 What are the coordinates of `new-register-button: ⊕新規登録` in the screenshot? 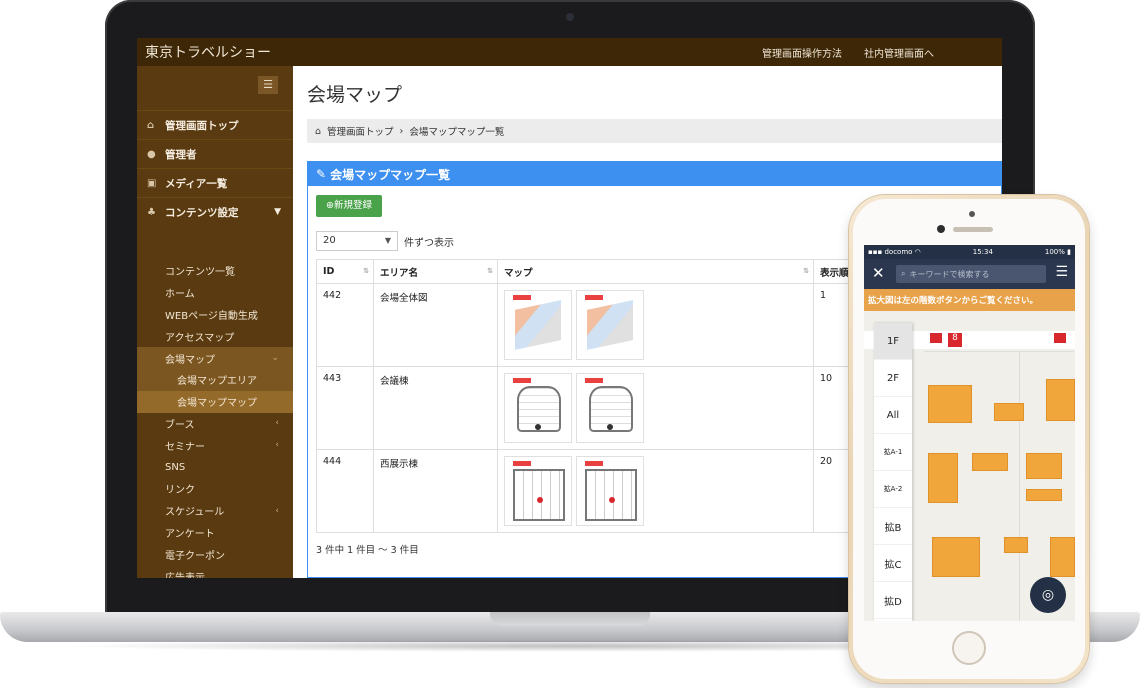 It's located at (349, 206).